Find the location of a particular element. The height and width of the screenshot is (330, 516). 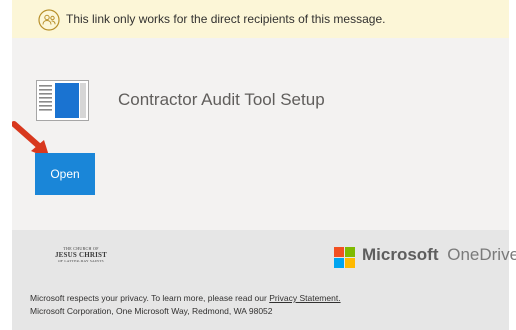

privacy-statement-link: Privacy Statement. is located at coordinates (304, 298).